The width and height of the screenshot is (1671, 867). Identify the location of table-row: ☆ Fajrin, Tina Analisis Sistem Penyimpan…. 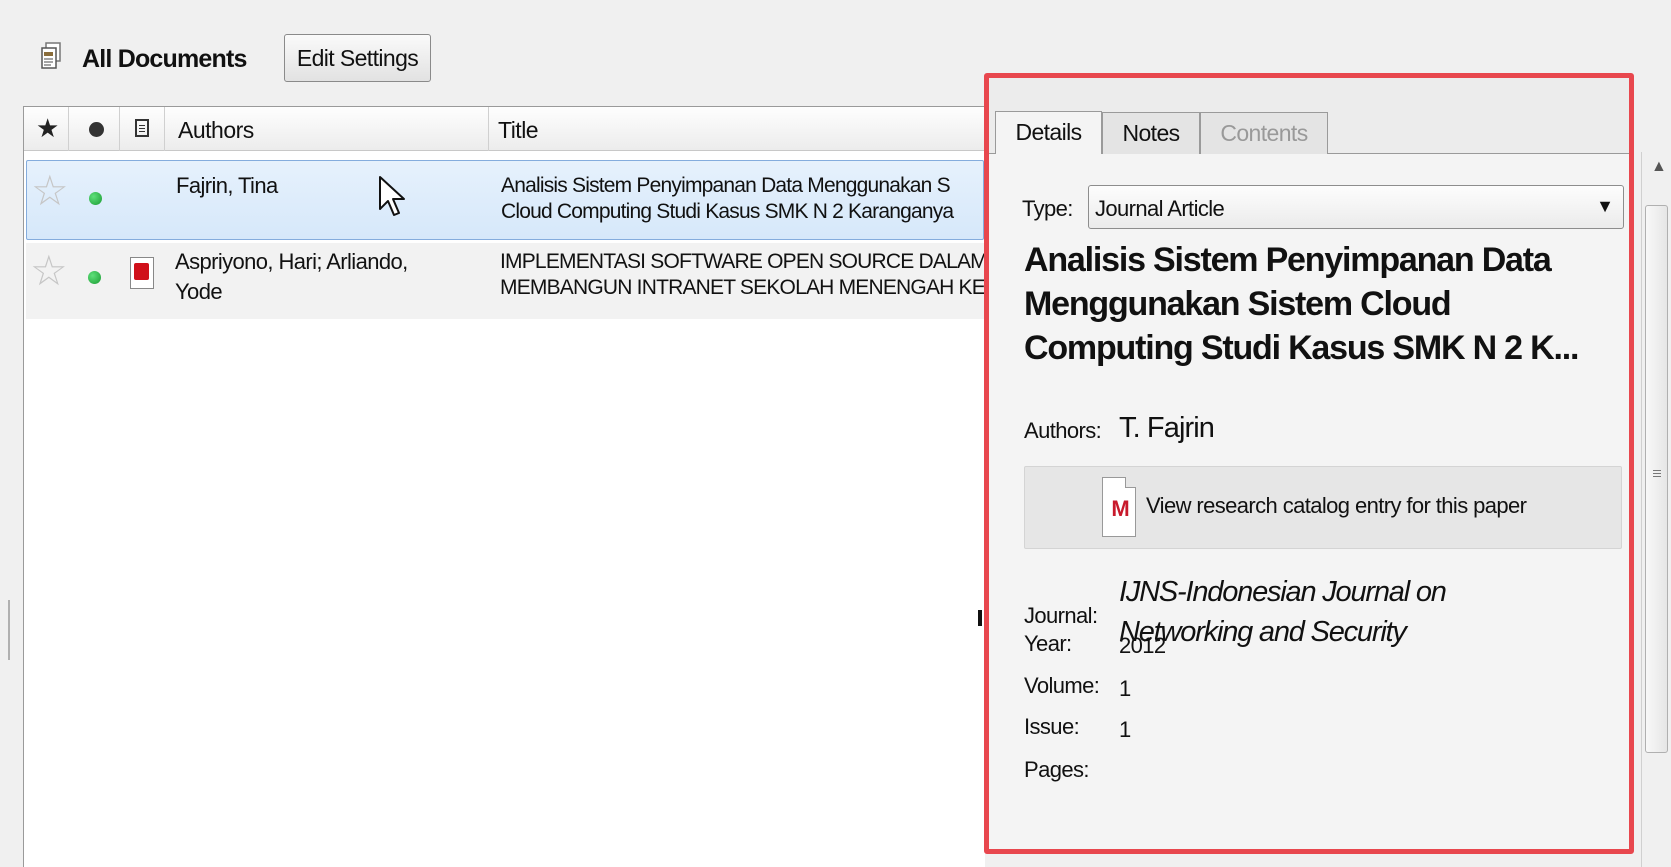
(505, 200).